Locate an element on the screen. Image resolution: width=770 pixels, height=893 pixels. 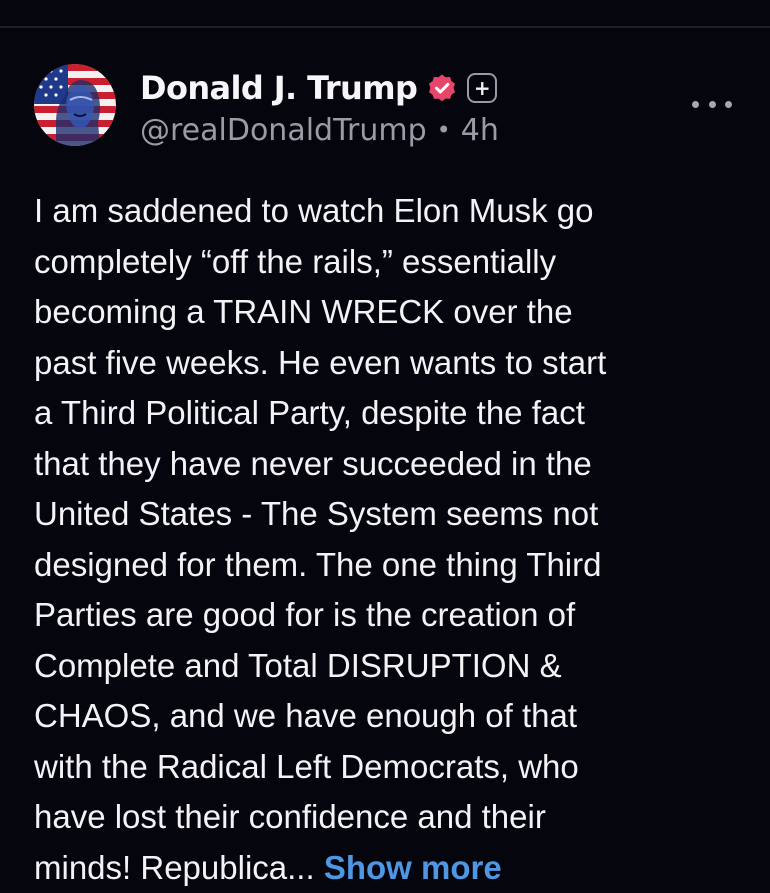
more-options-icon is located at coordinates (712, 104).